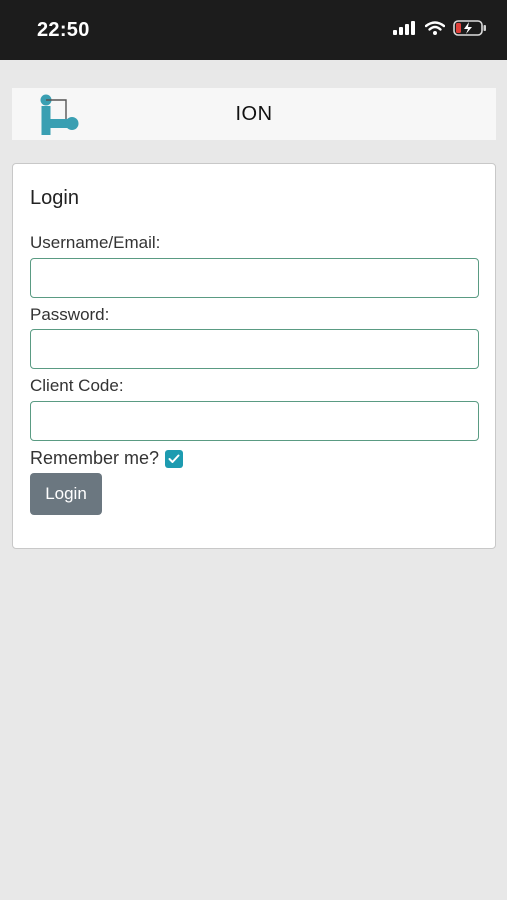 This screenshot has height=900, width=507. Describe the element at coordinates (77, 385) in the screenshot. I see `client-code-label: Client Code:` at that location.